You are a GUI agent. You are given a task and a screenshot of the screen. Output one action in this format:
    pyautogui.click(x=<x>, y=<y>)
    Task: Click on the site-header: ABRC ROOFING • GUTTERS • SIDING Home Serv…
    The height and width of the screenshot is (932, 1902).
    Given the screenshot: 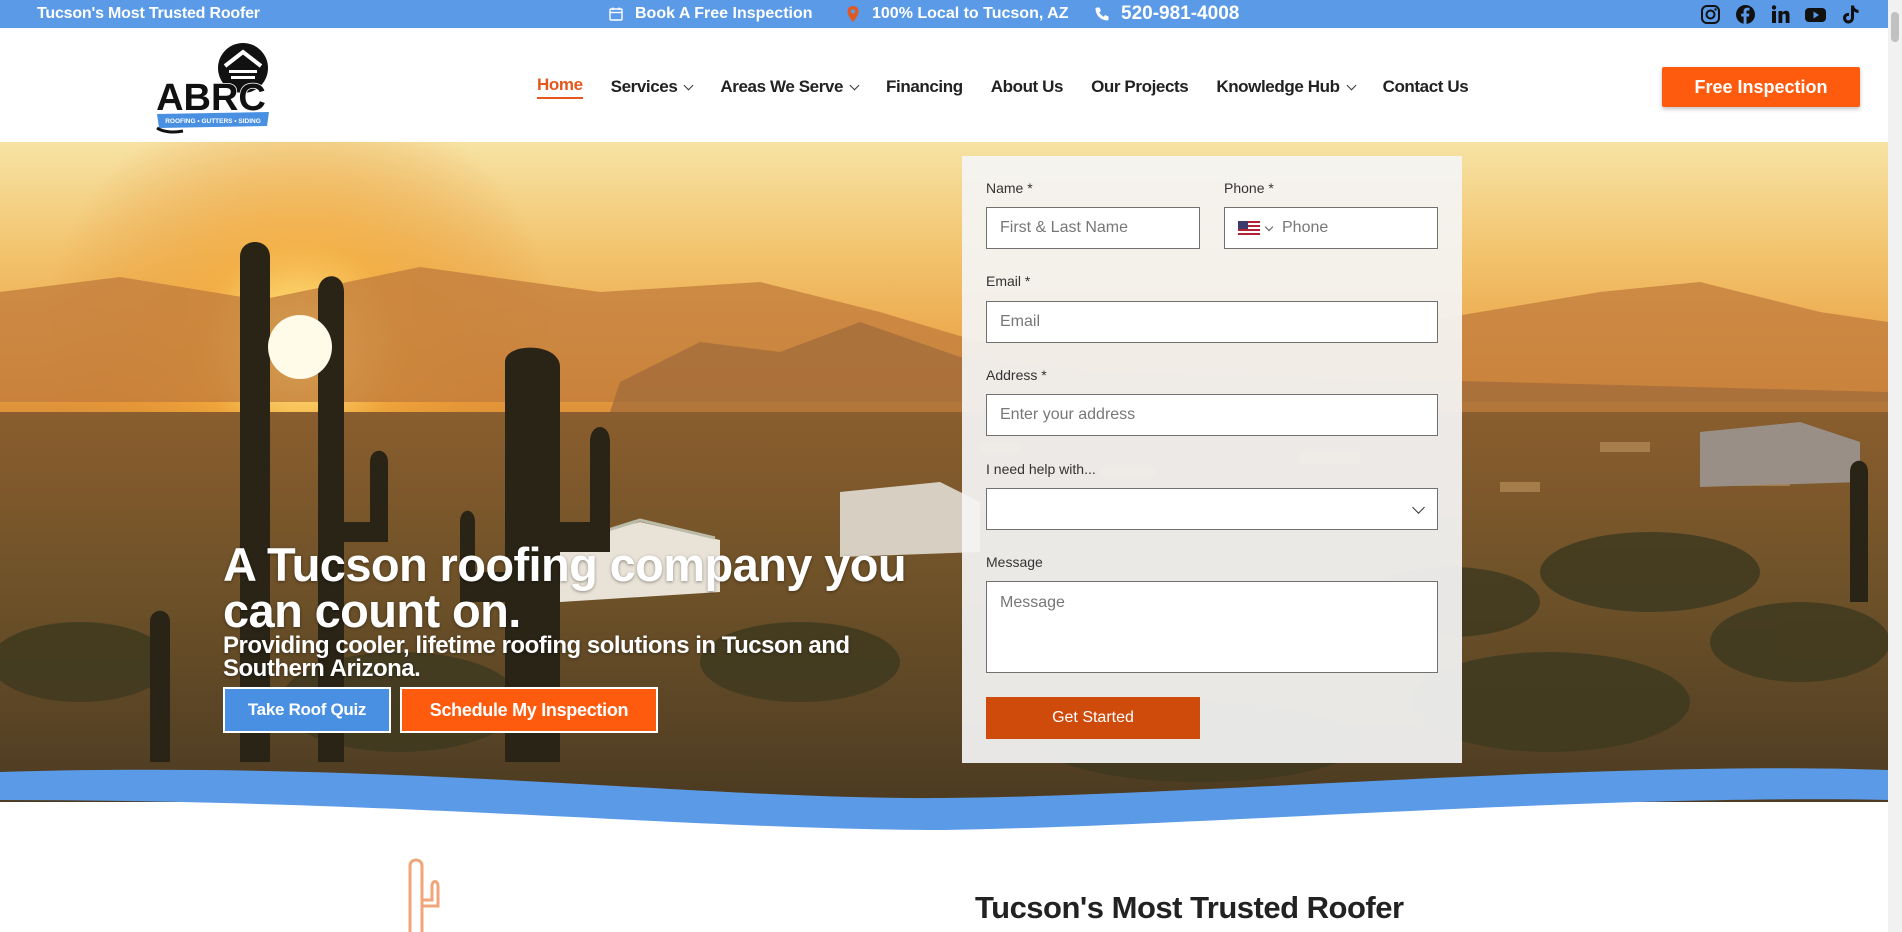 What is the action you would take?
    pyautogui.click(x=944, y=85)
    